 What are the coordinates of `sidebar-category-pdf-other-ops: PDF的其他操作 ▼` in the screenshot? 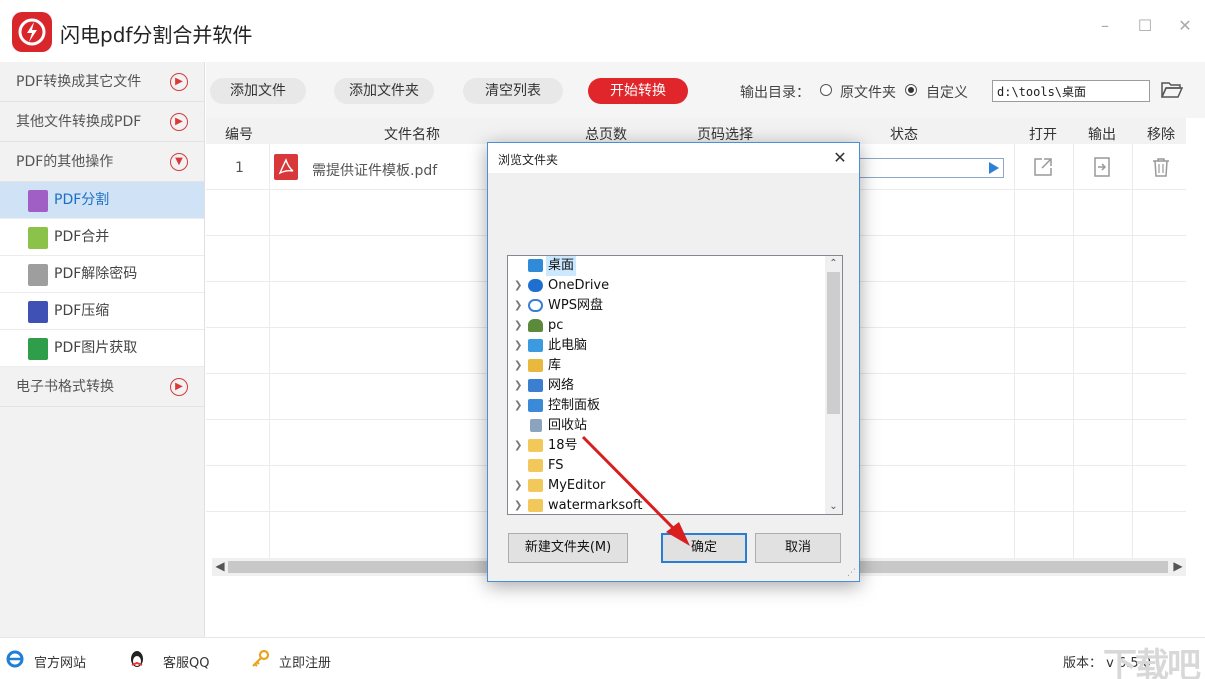 It's located at (102, 162).